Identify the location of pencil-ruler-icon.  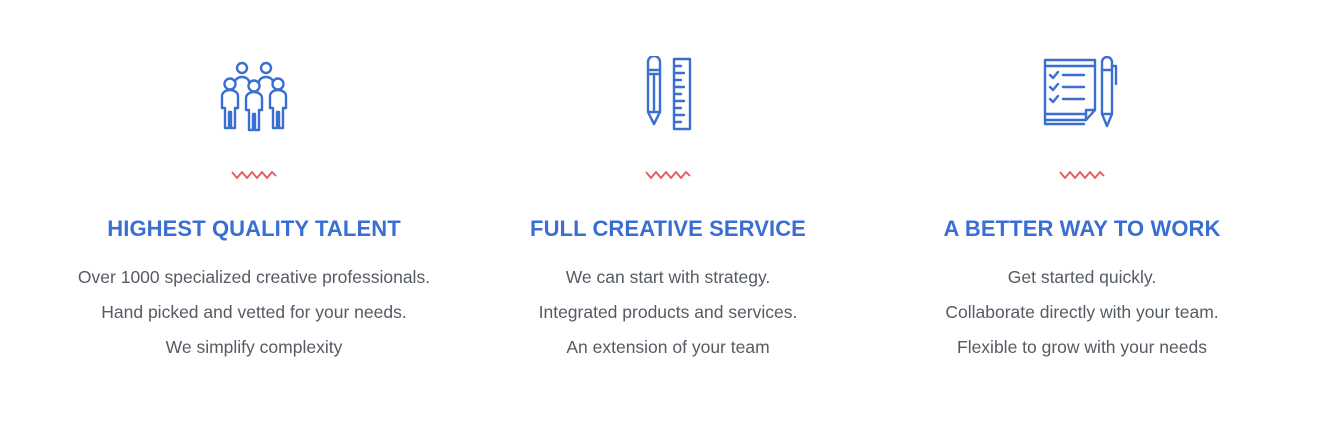
(668, 94).